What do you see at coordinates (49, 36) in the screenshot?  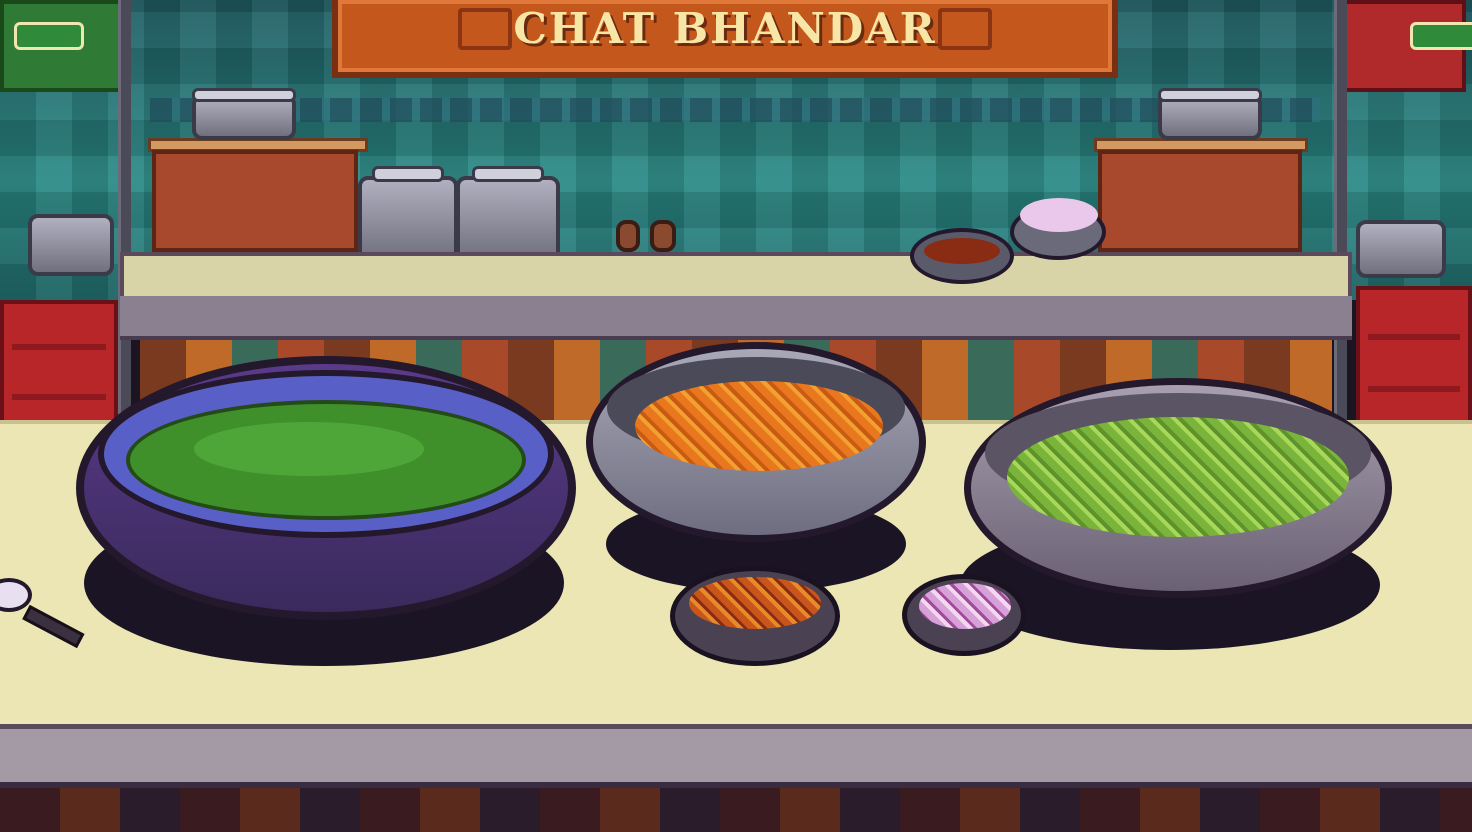 I see `left-banner-label-icon` at bounding box center [49, 36].